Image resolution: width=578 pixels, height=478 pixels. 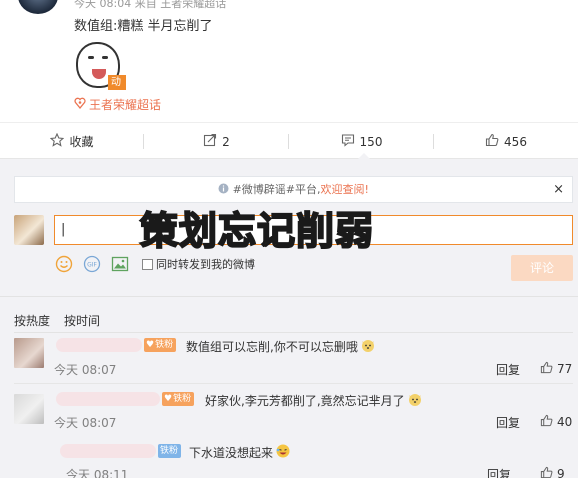 I want to click on post-text: 数值组:糟糕 半月忘削了, so click(x=143, y=26).